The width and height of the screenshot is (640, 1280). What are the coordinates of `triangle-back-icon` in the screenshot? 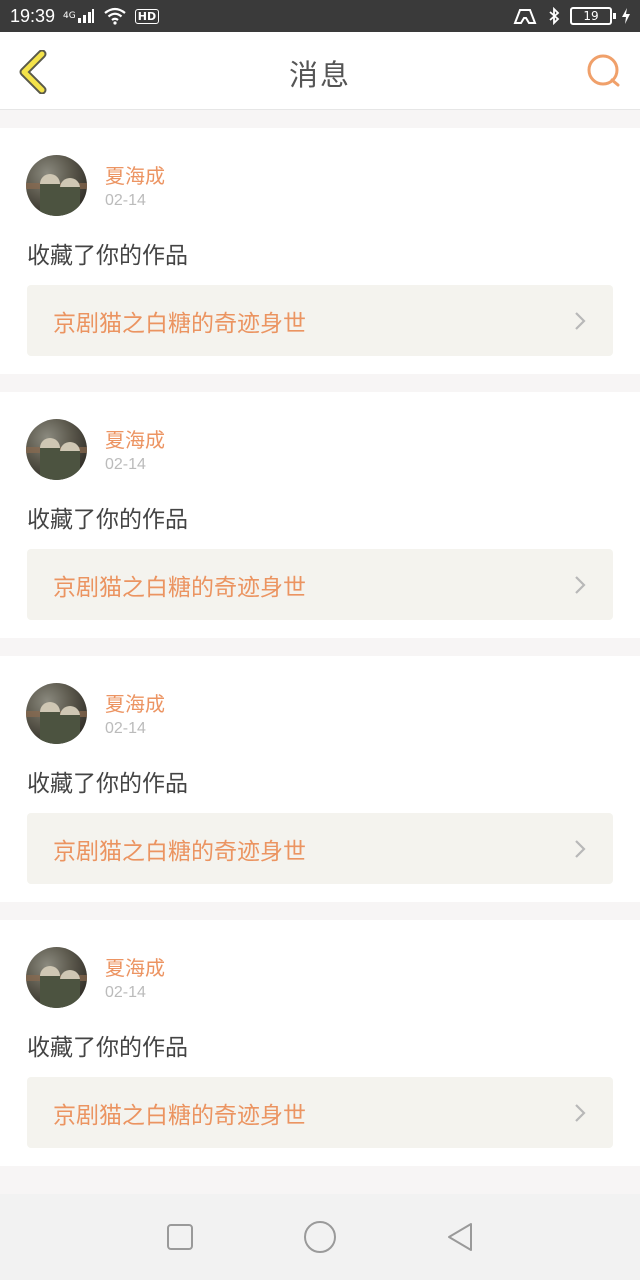 It's located at (460, 1237).